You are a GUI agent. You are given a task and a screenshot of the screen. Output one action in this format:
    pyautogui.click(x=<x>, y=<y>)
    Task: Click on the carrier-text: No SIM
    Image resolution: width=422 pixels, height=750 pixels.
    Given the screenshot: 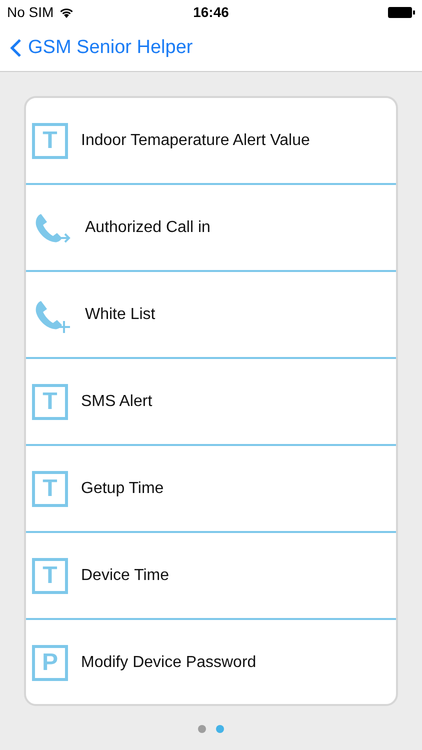 What is the action you would take?
    pyautogui.click(x=30, y=12)
    